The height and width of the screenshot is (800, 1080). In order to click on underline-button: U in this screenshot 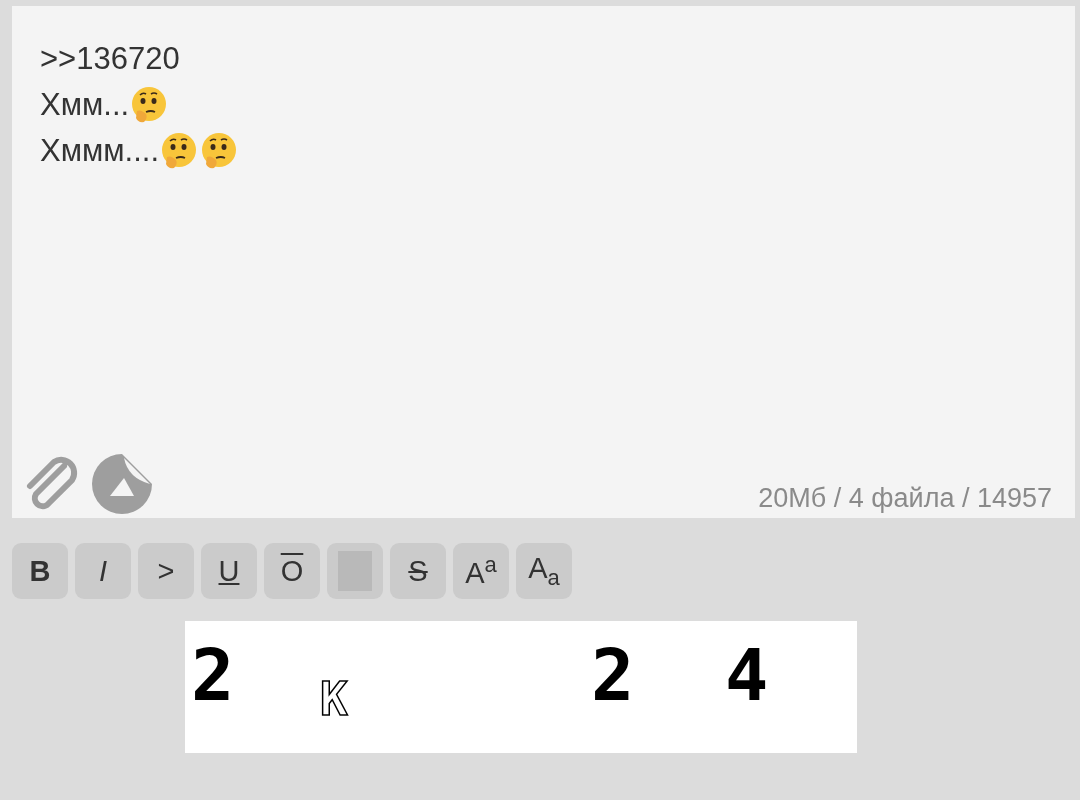, I will do `click(229, 571)`.